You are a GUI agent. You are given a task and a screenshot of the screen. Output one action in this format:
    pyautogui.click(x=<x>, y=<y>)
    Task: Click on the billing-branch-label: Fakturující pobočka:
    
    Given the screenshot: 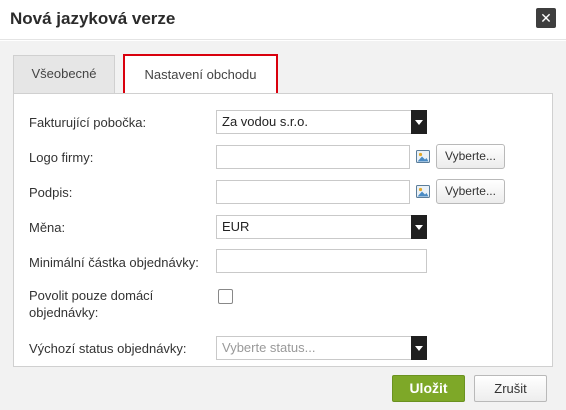 What is the action you would take?
    pyautogui.click(x=88, y=122)
    